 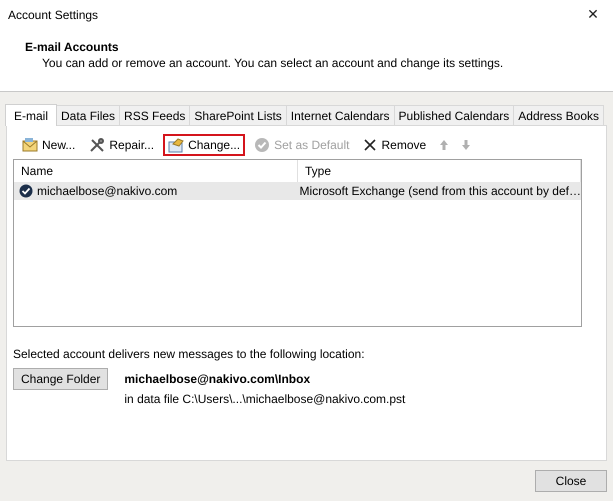 What do you see at coordinates (370, 145) in the screenshot?
I see `remove-icon` at bounding box center [370, 145].